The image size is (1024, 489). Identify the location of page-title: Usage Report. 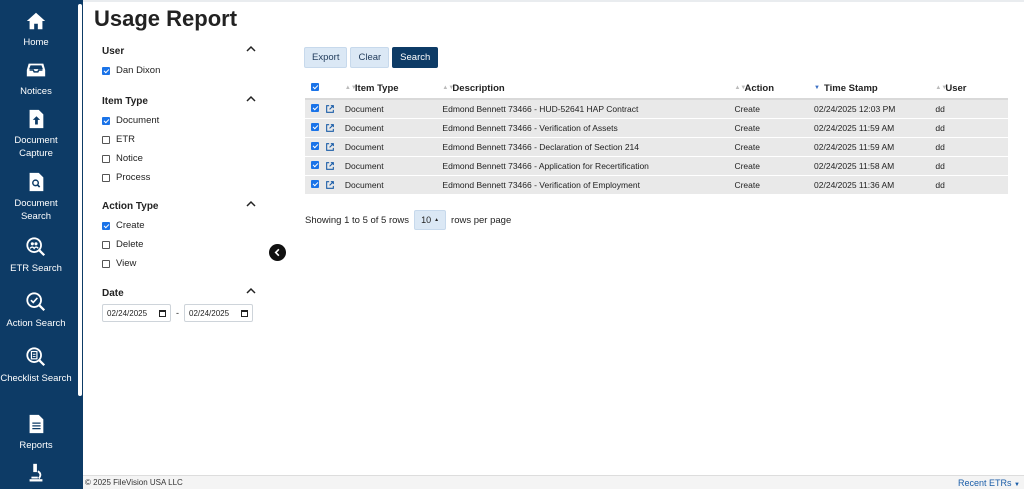
(166, 18).